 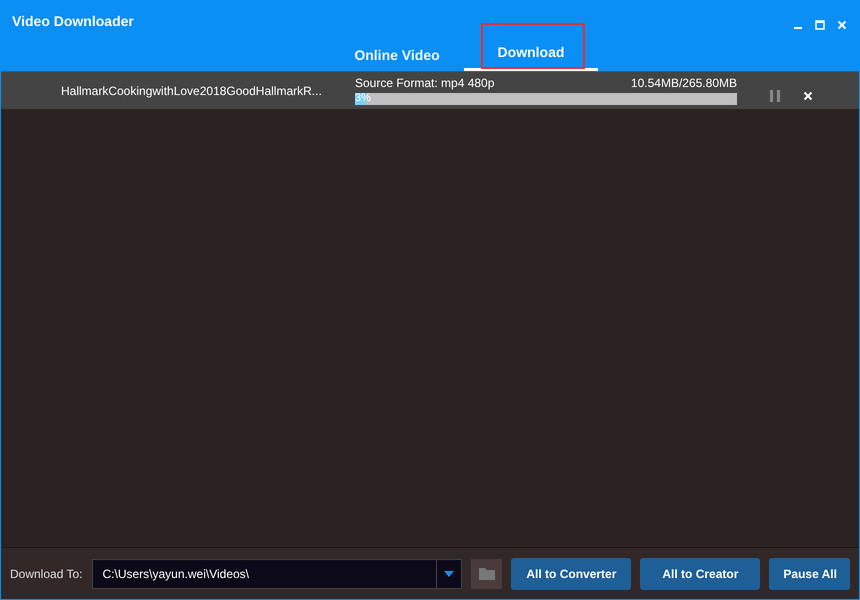 I want to click on download-to-label: Download To:, so click(x=46, y=573).